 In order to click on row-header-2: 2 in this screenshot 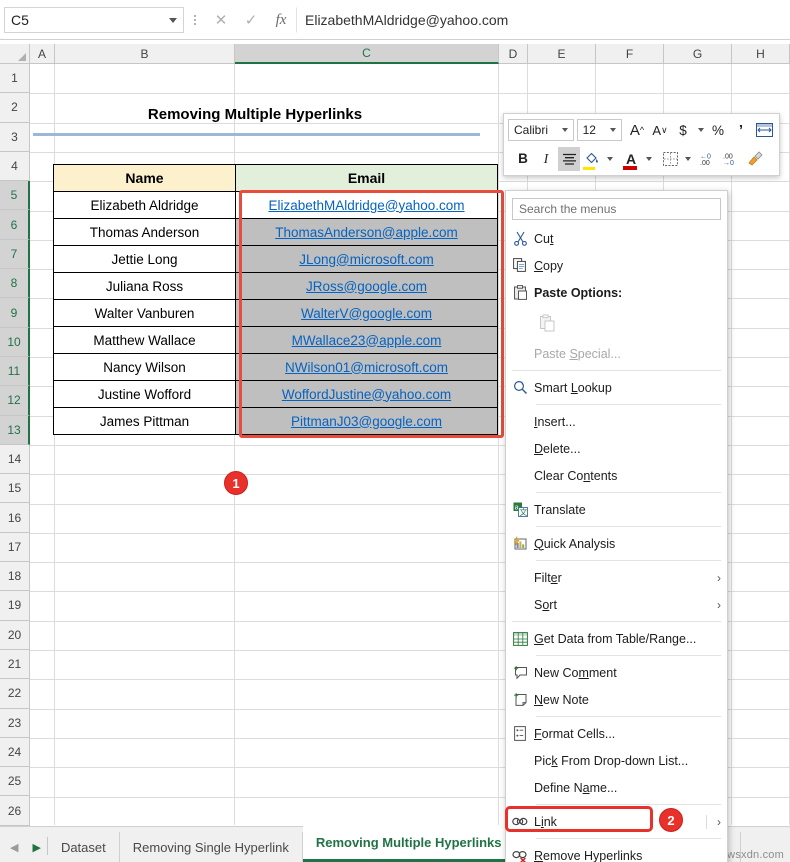, I will do `click(15, 108)`.